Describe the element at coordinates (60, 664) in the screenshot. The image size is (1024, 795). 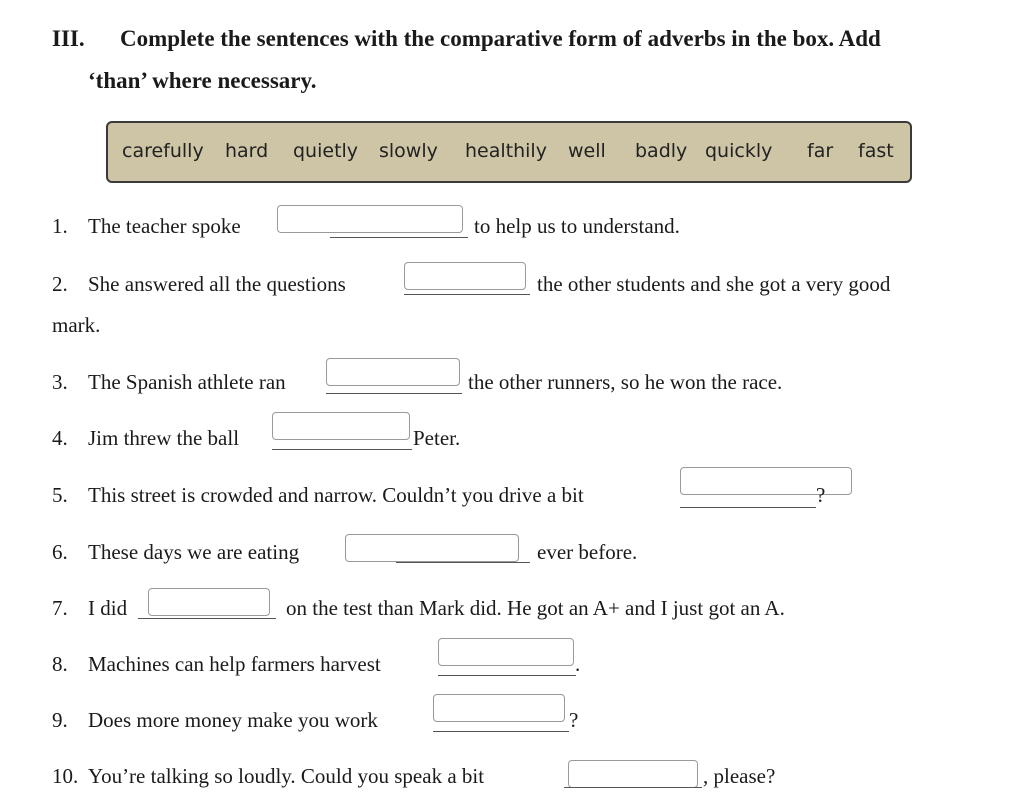
I see `sentence-number: 8.` at that location.